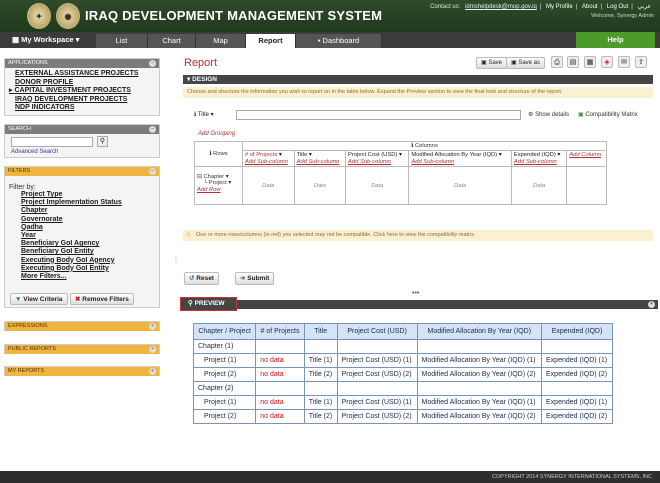 The height and width of the screenshot is (483, 660). Describe the element at coordinates (221, 41) in the screenshot. I see `tab-map: Map` at that location.